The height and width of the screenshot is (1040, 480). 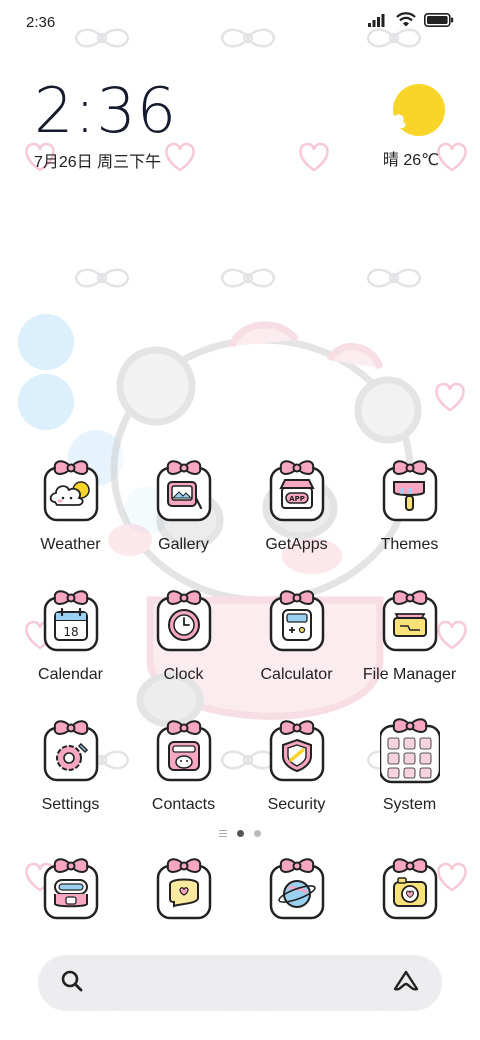 What do you see at coordinates (106, 110) in the screenshot?
I see `widget-time: 2:36` at bounding box center [106, 110].